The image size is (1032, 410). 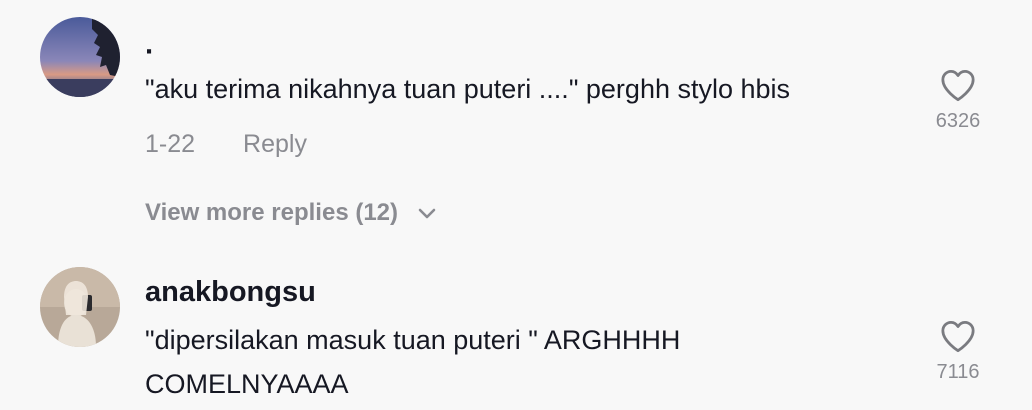 I want to click on comment-date: 1-22, so click(x=170, y=144).